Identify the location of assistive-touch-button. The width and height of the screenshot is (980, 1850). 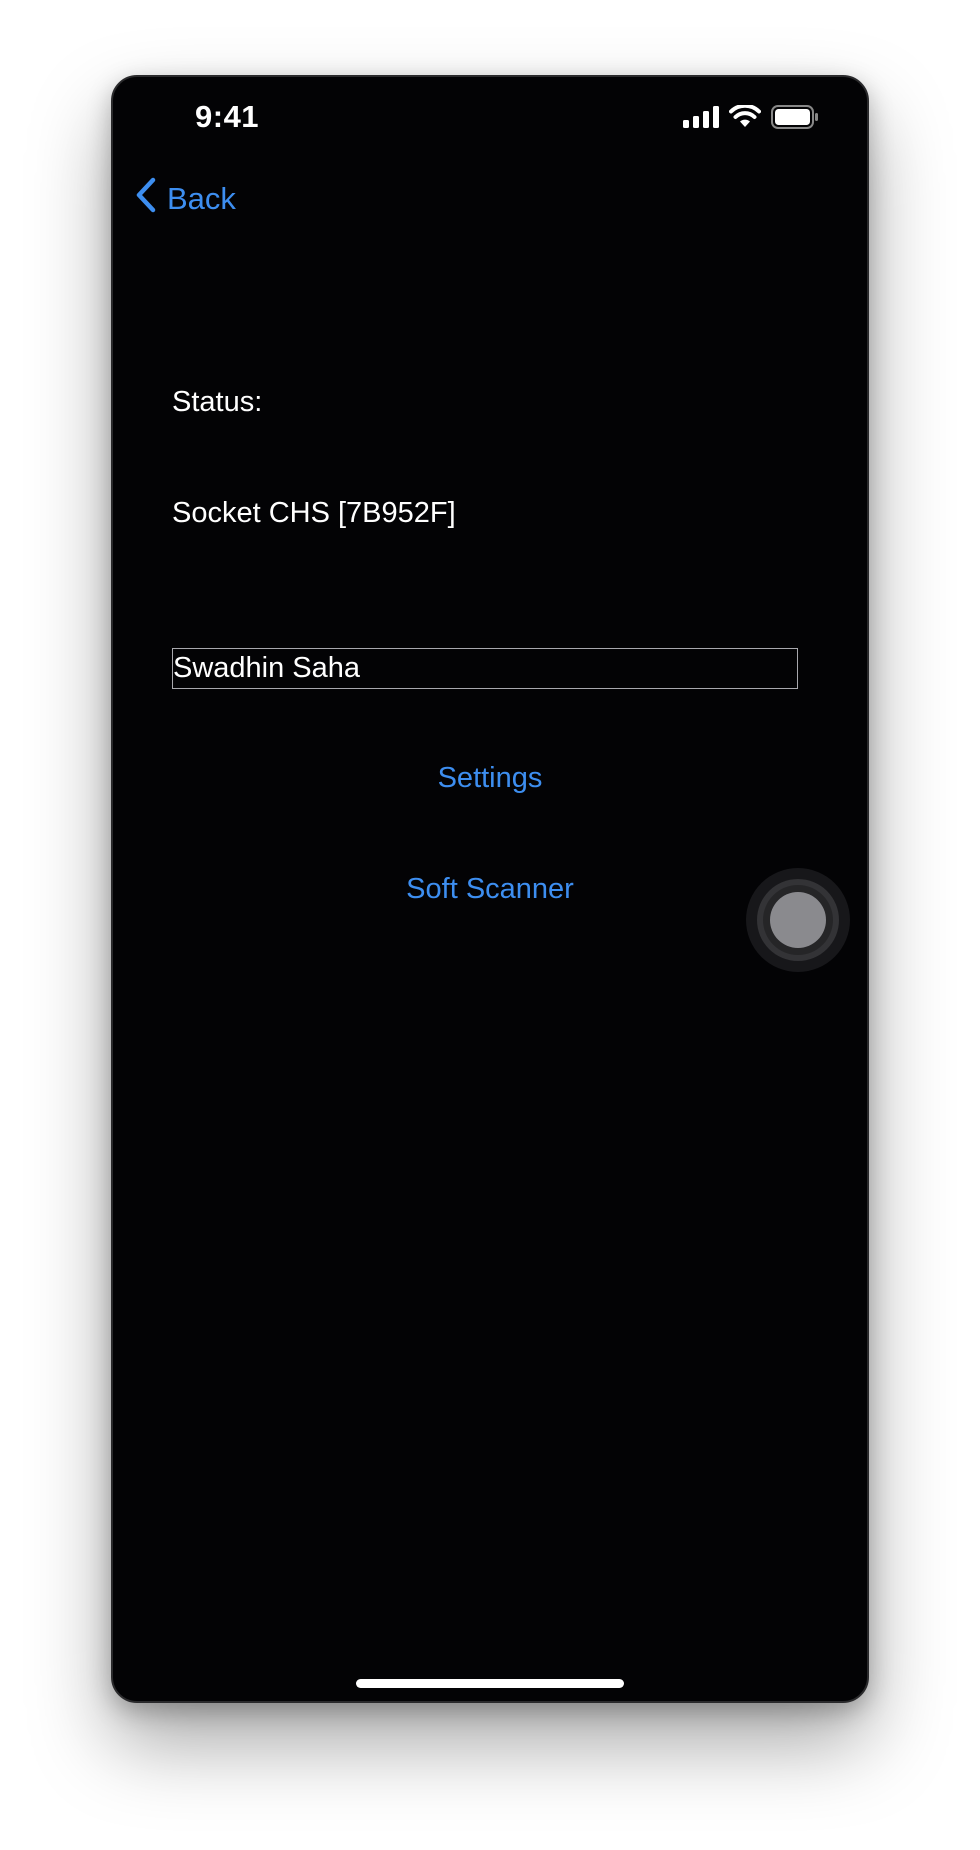
(798, 920).